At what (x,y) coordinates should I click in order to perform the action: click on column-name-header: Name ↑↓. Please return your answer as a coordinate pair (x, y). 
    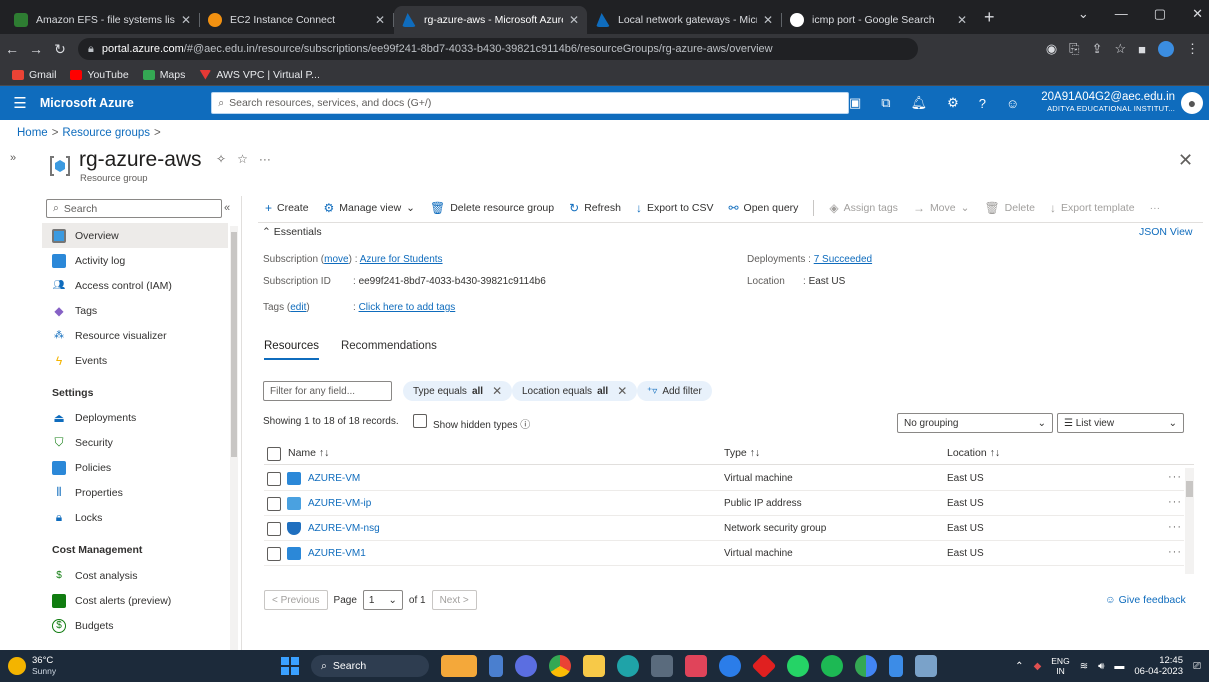
    Looking at the image, I should click on (308, 453).